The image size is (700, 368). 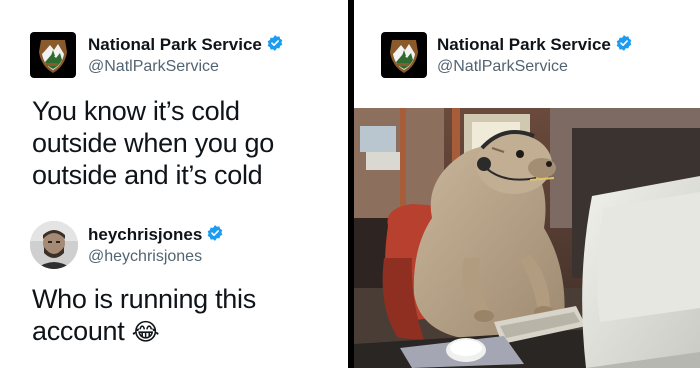 What do you see at coordinates (147, 175) in the screenshot?
I see `tweet-line: outside and it’s cold` at bounding box center [147, 175].